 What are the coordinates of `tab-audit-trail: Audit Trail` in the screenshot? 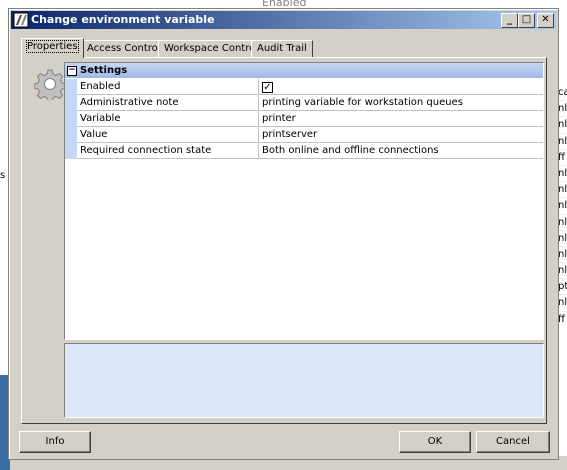 It's located at (282, 49).